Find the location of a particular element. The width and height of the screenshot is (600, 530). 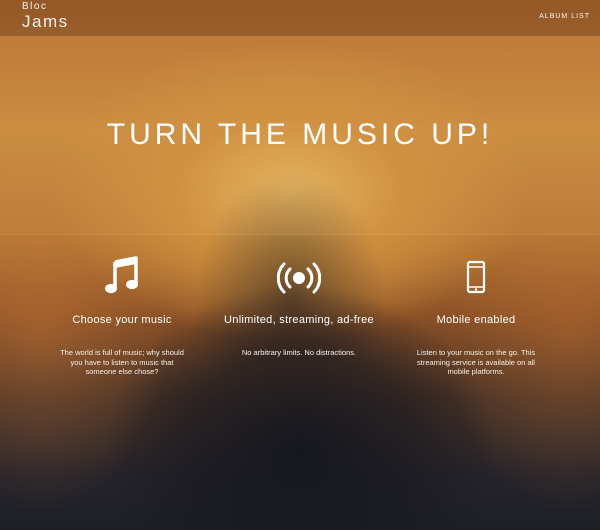

section-divider is located at coordinates (300, 234).